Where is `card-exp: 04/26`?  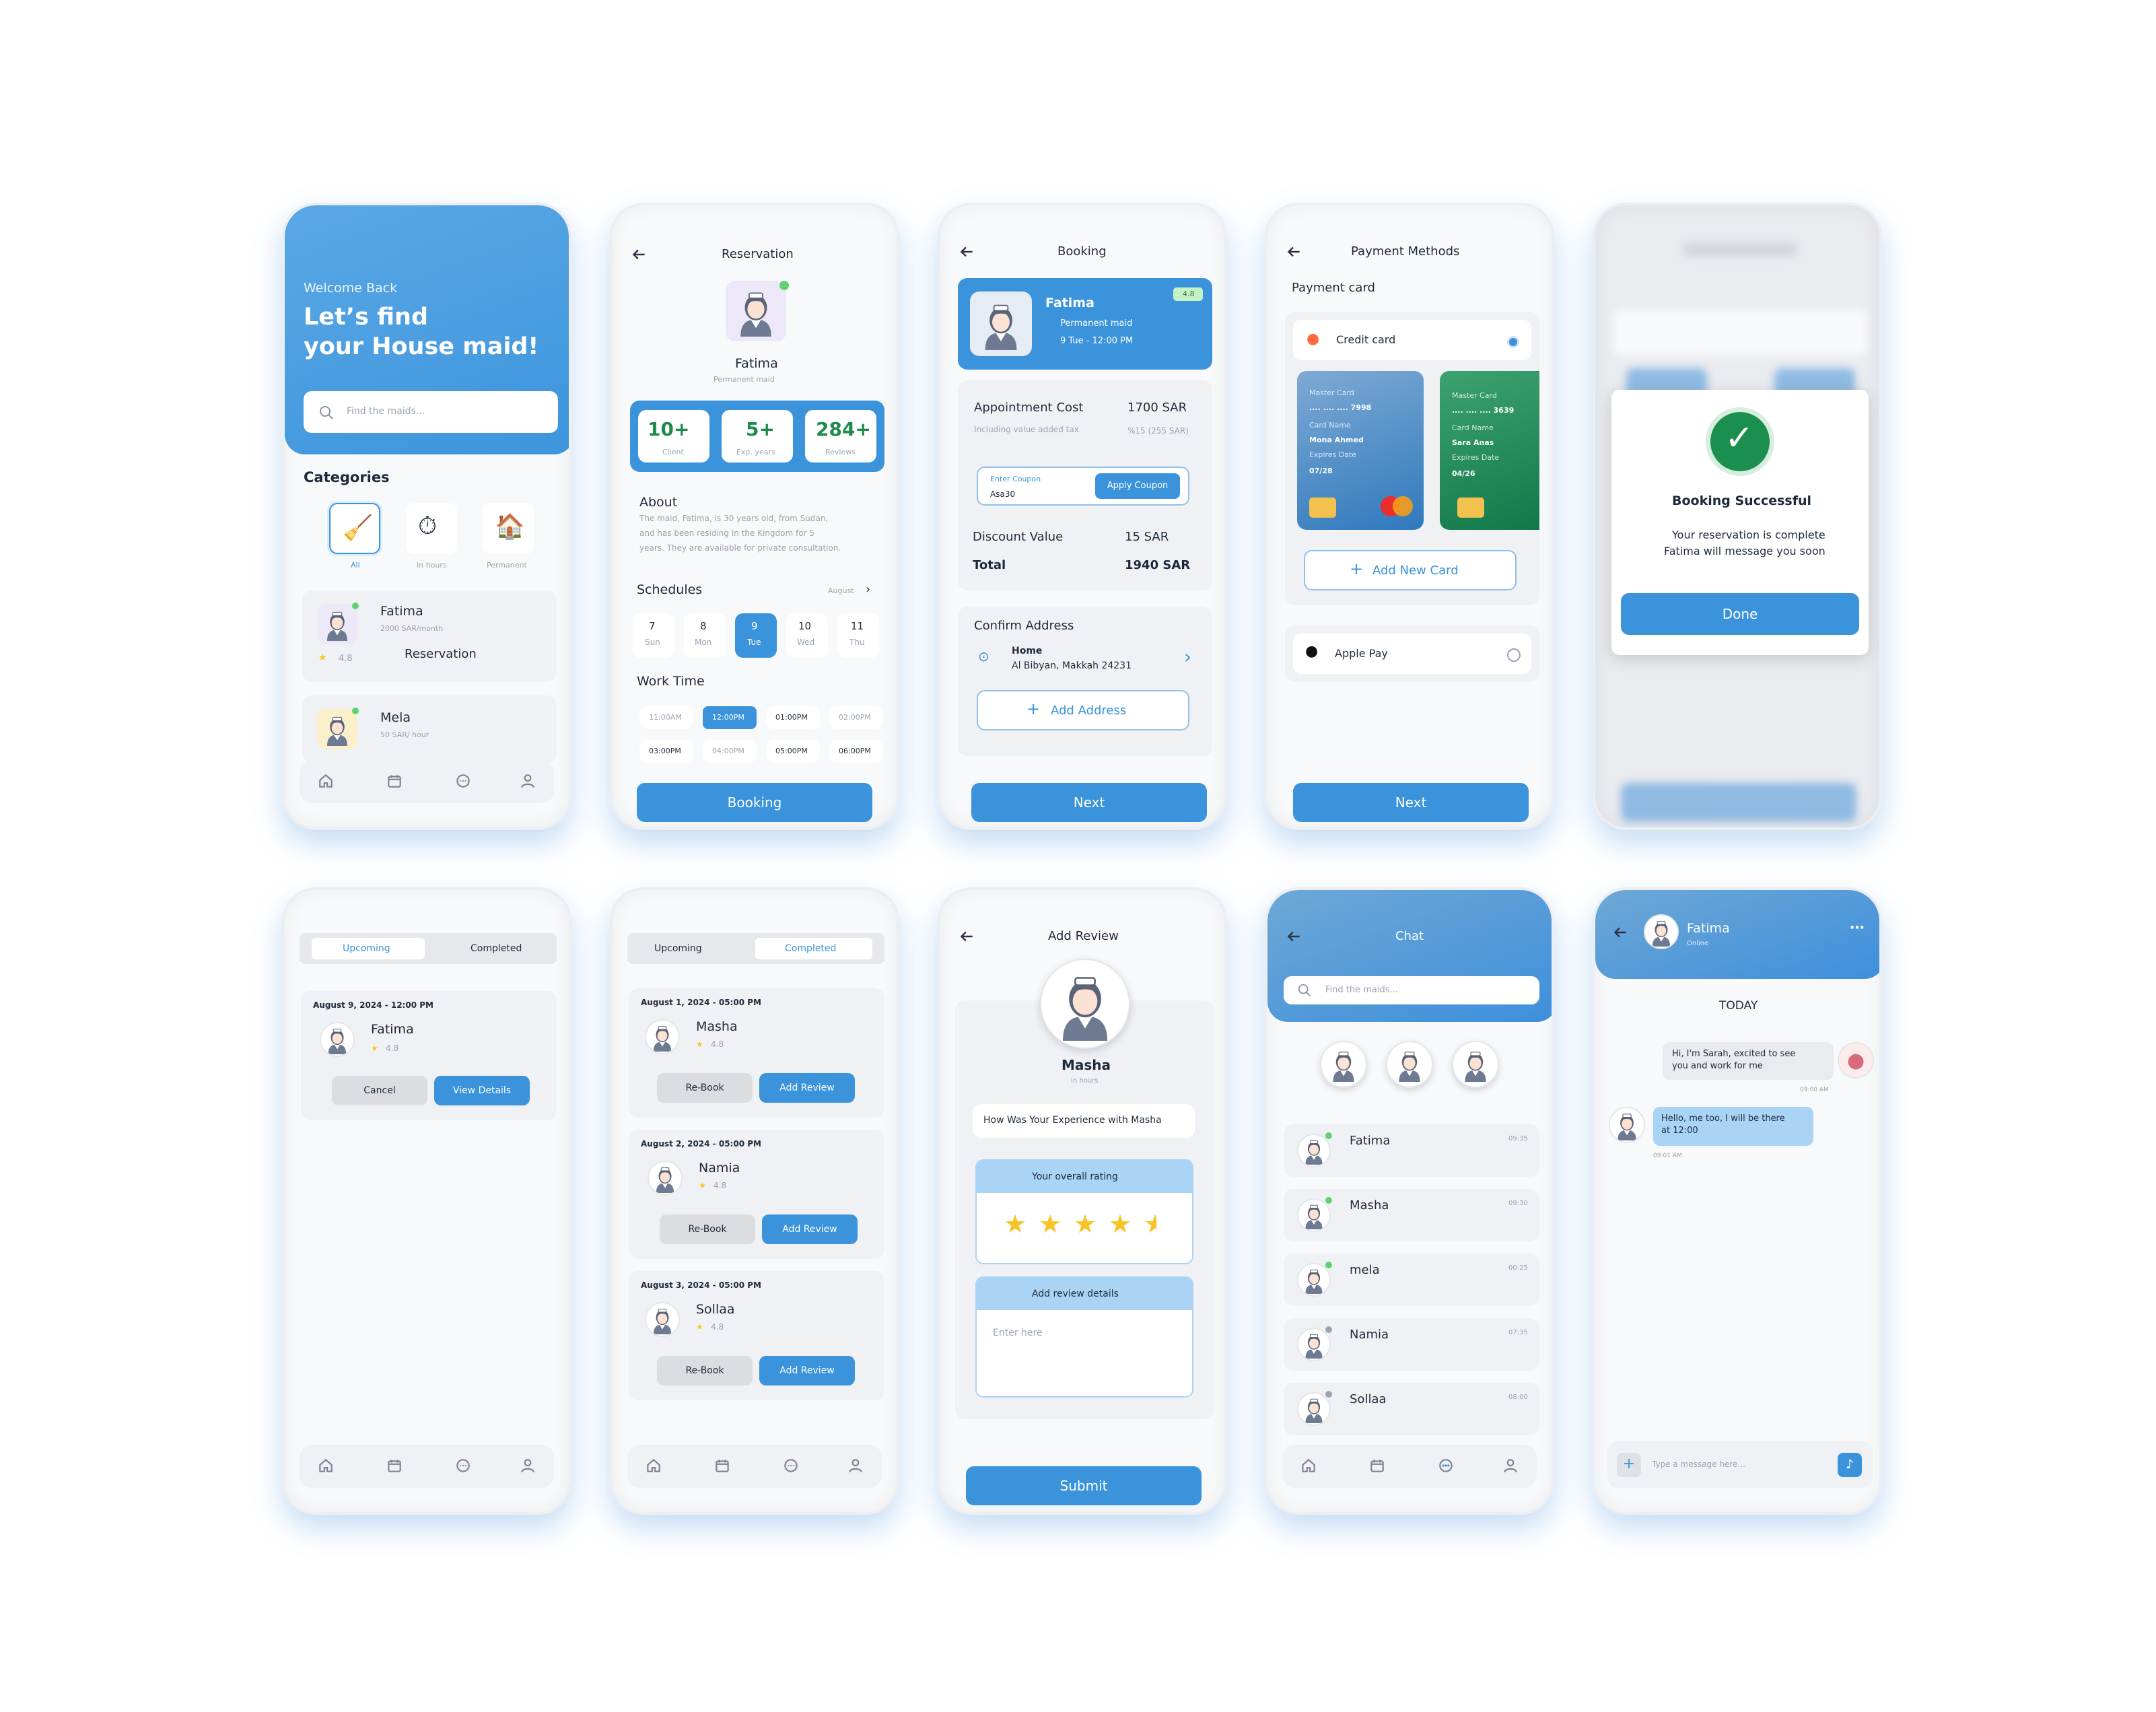
card-exp: 04/26 is located at coordinates (1463, 473).